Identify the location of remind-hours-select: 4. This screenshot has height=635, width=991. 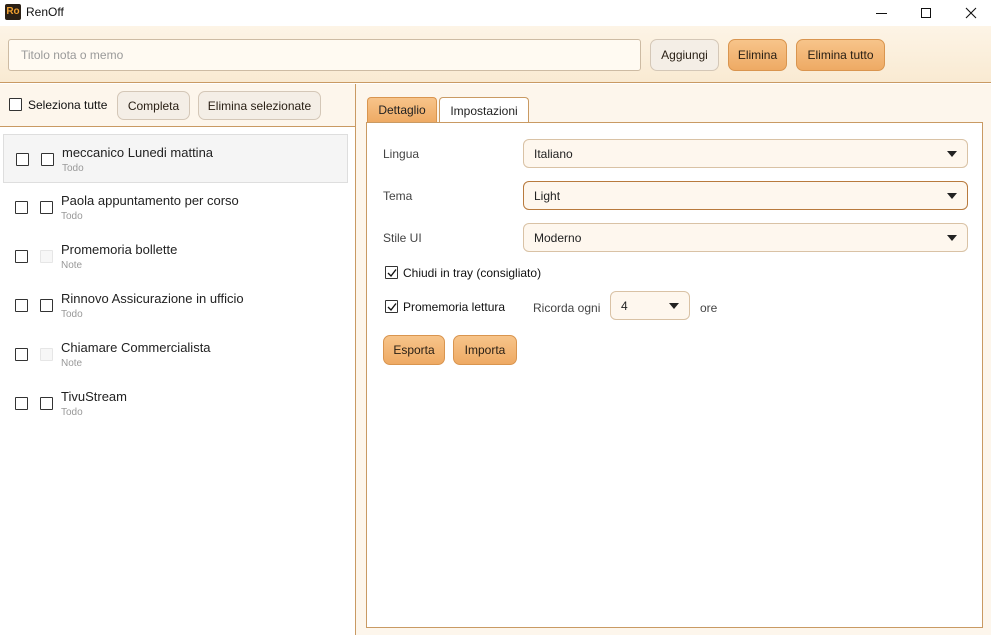
(650, 305).